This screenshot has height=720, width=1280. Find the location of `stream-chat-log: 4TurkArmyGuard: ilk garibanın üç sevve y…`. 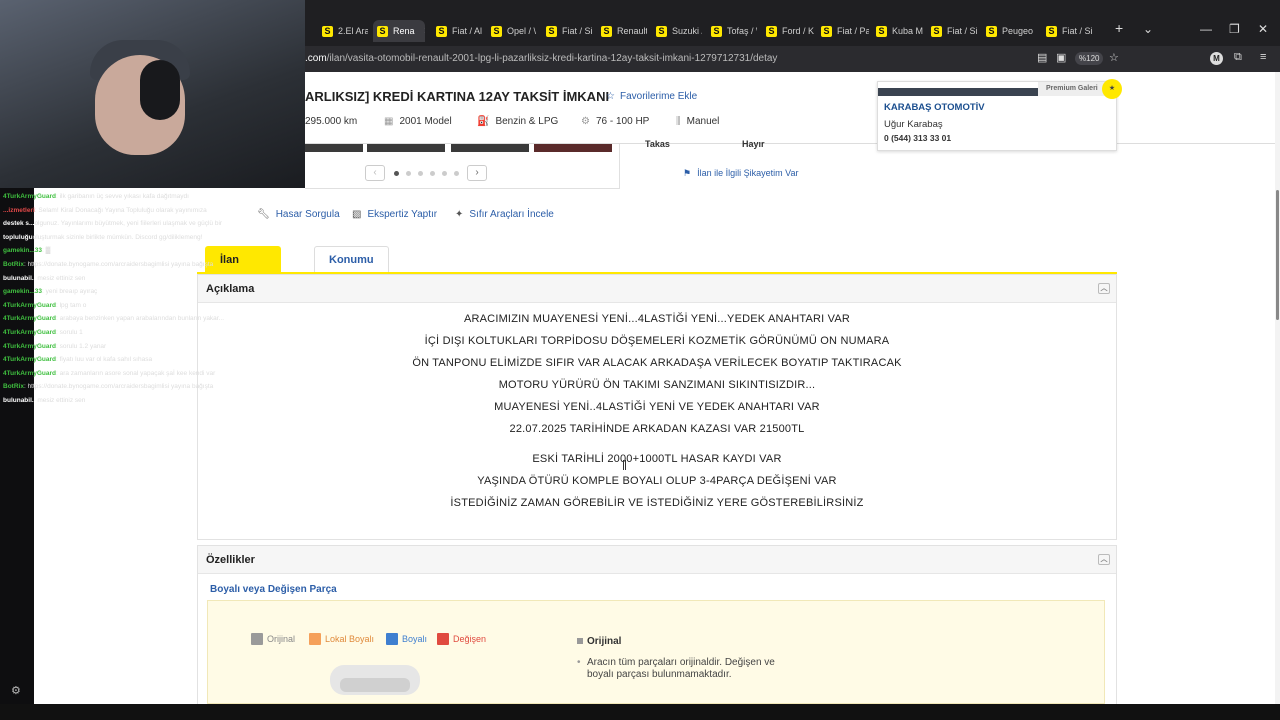

stream-chat-log: 4TurkArmyGuard: ilk garibanın üç sevve y… is located at coordinates (135, 299).